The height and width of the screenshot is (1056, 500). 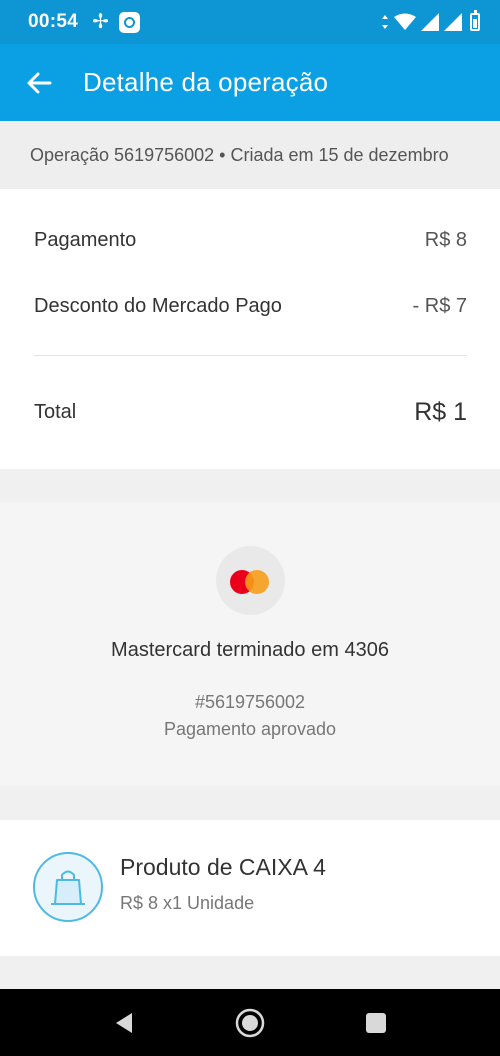 What do you see at coordinates (68, 887) in the screenshot?
I see `shopping-bag-icon` at bounding box center [68, 887].